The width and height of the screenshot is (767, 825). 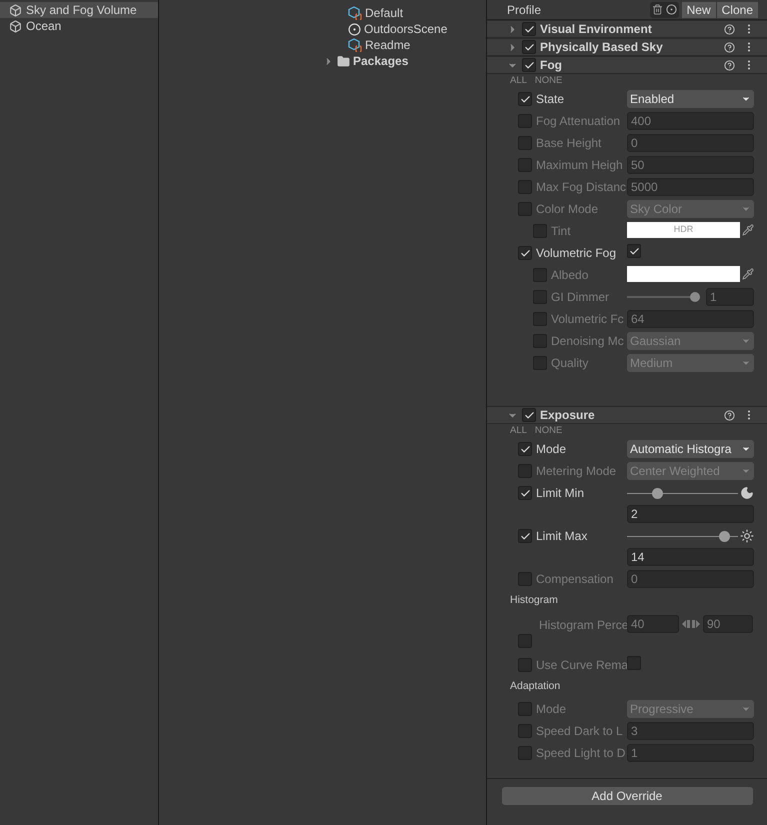 I want to click on hierarchy-item: Ocean, so click(x=79, y=26).